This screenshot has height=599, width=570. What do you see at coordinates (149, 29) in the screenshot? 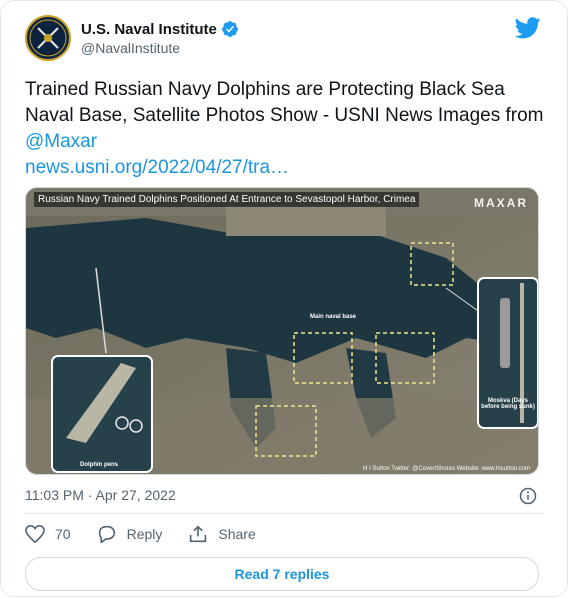
I see `display-name: U.S. Naval Institute` at bounding box center [149, 29].